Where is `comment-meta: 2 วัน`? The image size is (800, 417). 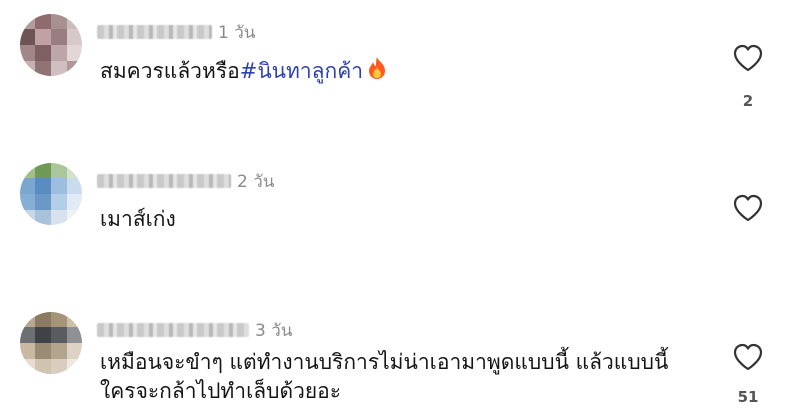
comment-meta: 2 วัน is located at coordinates (185, 181).